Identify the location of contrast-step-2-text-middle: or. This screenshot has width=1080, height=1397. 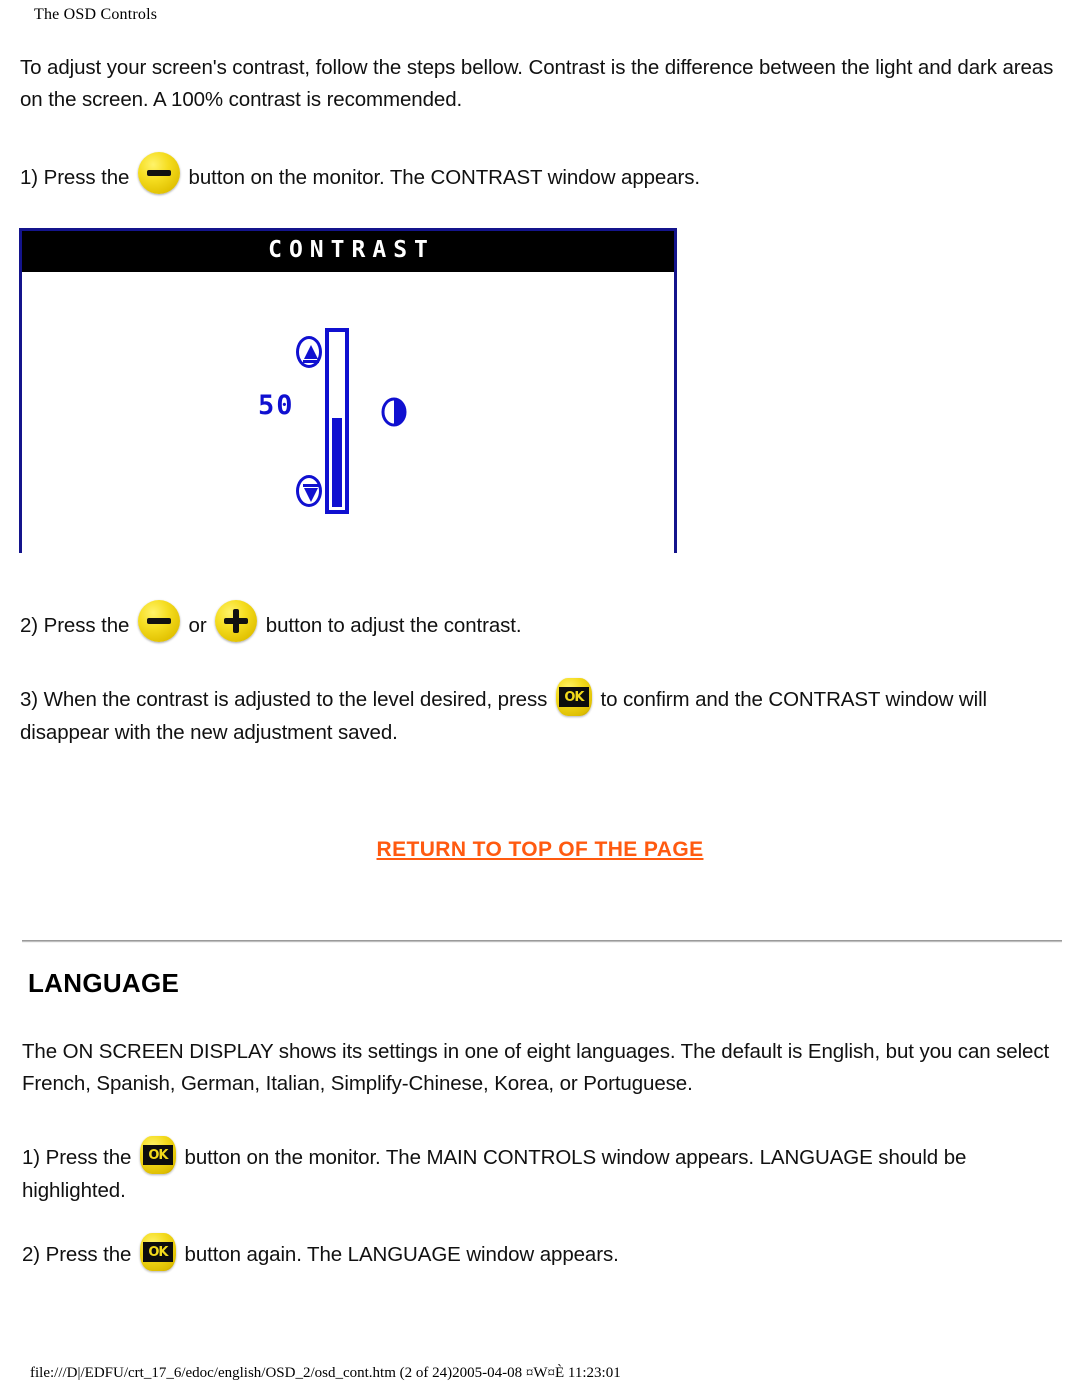
(197, 625).